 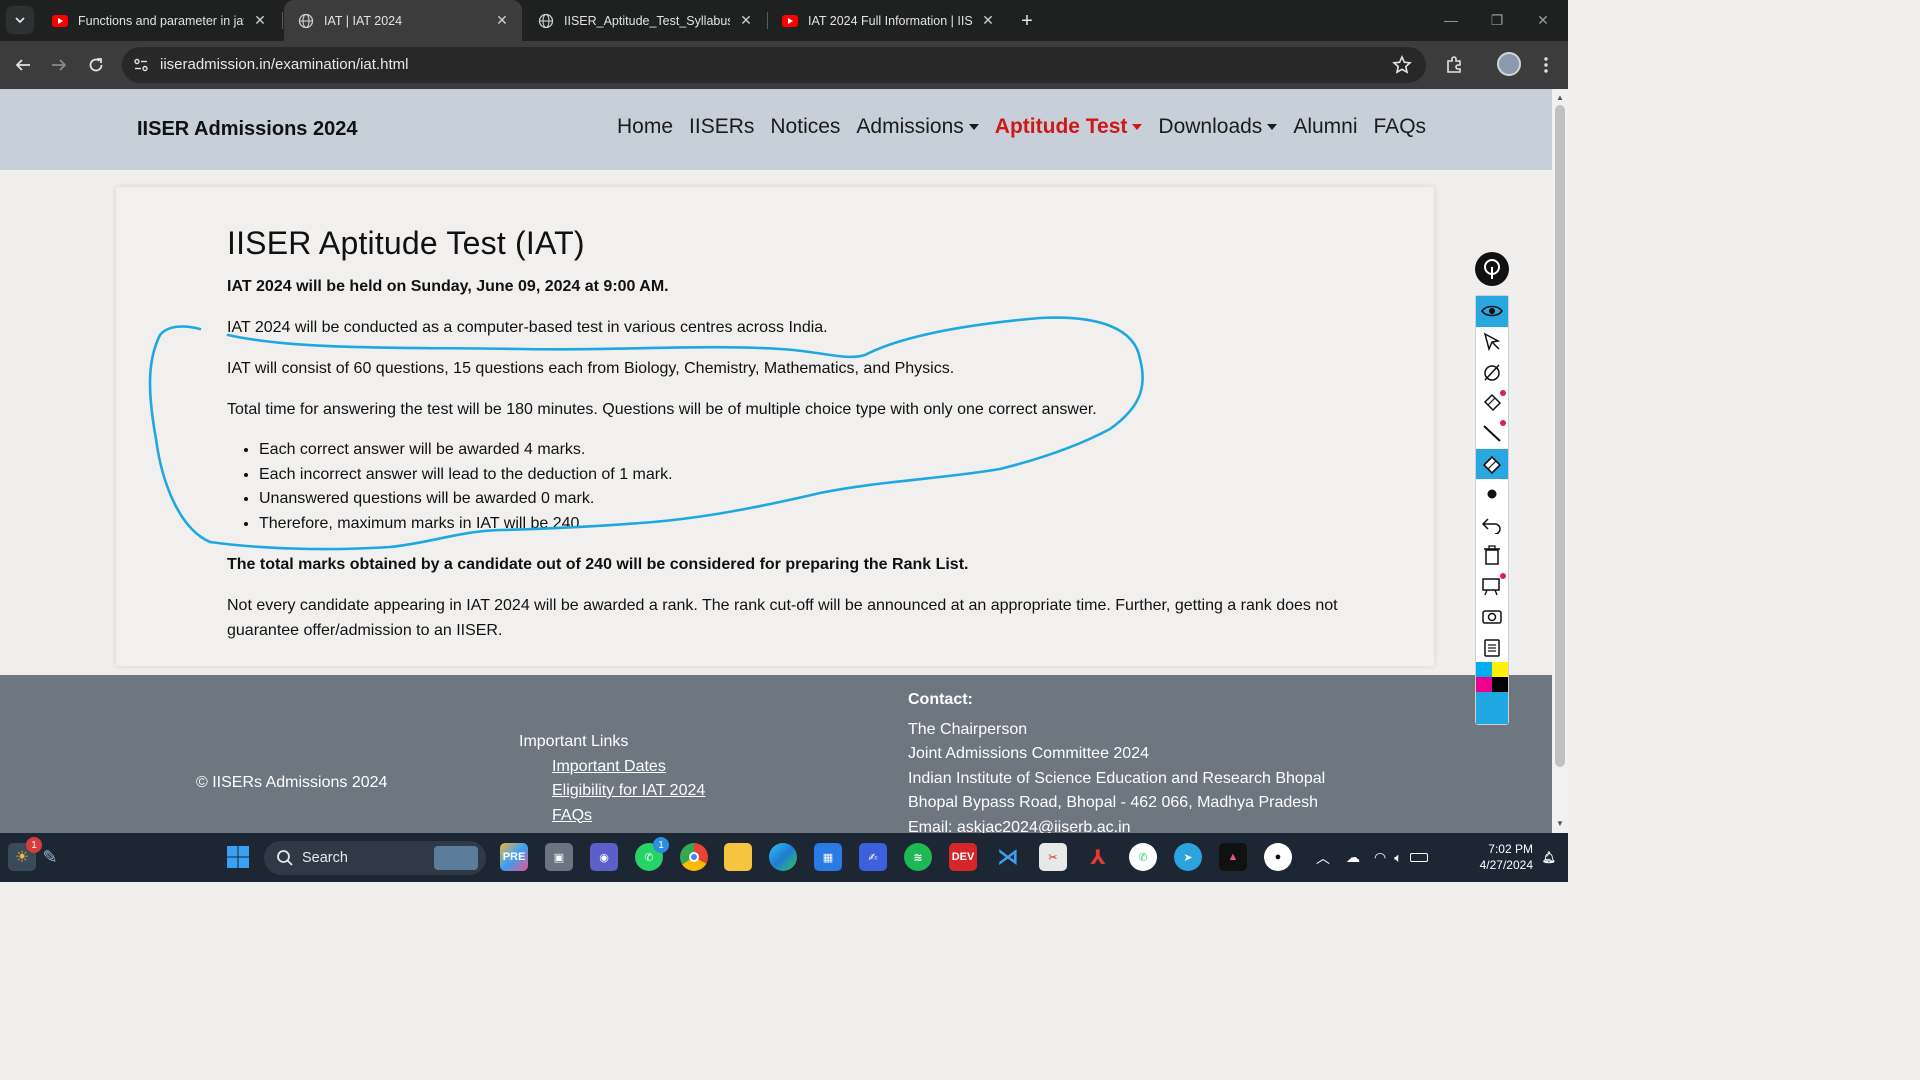 What do you see at coordinates (628, 791) in the screenshot?
I see `link-eligibility: Eligibility for IAT 2024` at bounding box center [628, 791].